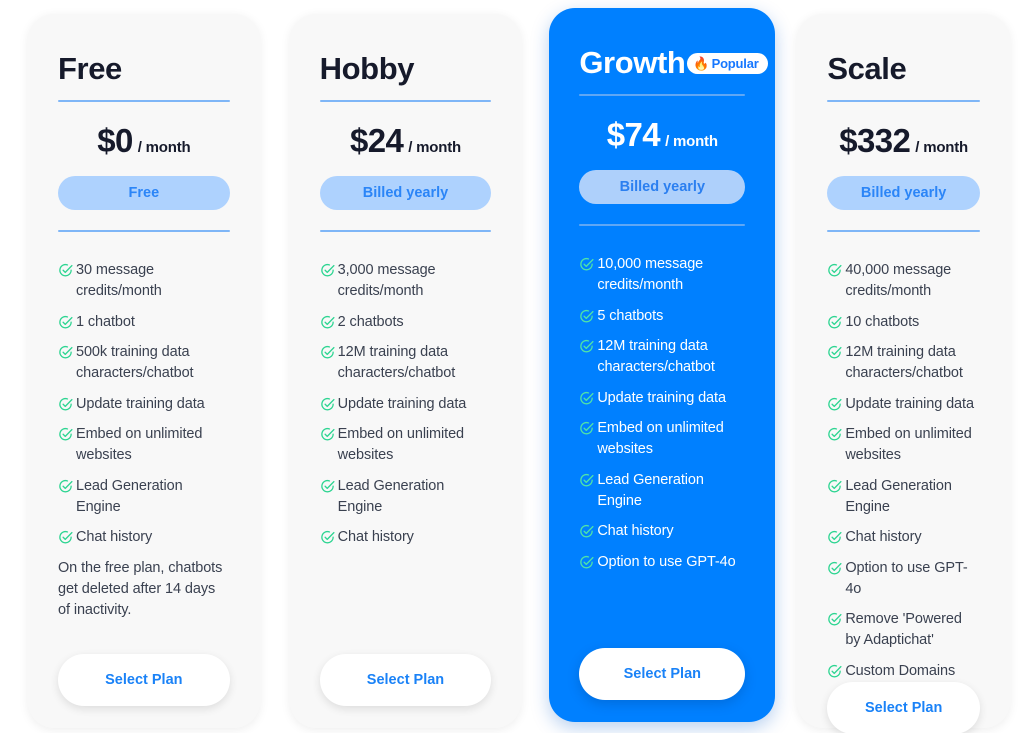 The image size is (1024, 733). I want to click on select-plan-button-hobby: Select Plan, so click(405, 680).